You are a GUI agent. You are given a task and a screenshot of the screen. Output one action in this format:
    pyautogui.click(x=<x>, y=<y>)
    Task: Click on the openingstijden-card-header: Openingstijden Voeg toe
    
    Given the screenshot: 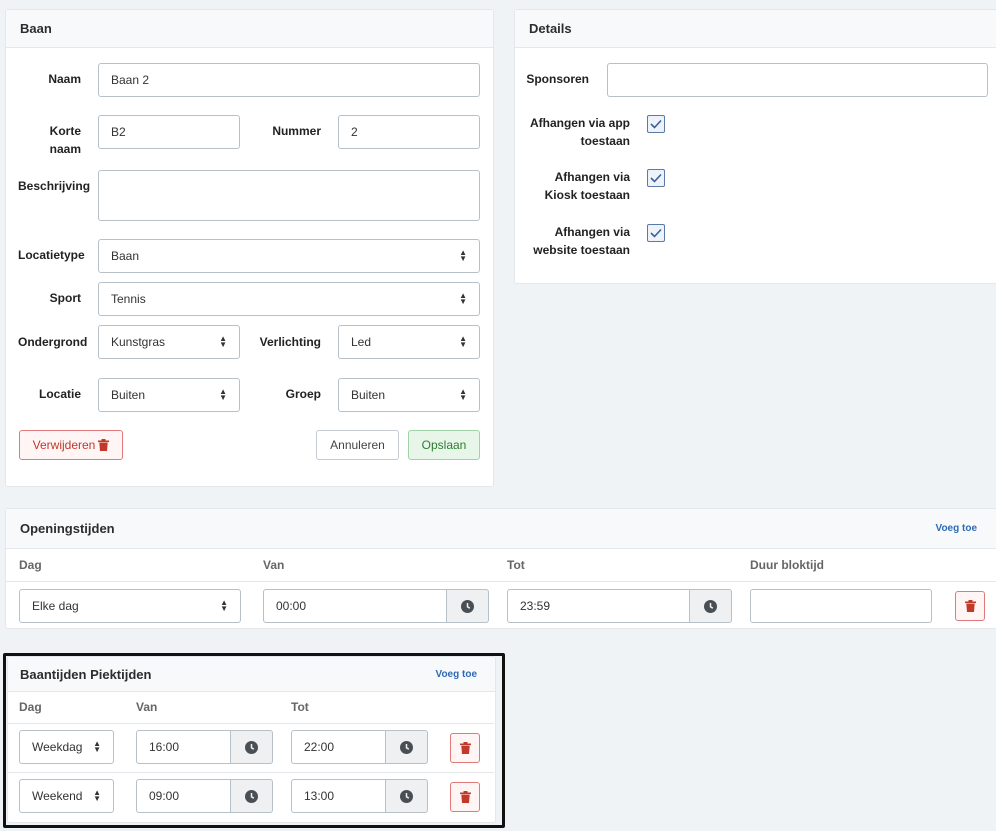 What is the action you would take?
    pyautogui.click(x=501, y=529)
    